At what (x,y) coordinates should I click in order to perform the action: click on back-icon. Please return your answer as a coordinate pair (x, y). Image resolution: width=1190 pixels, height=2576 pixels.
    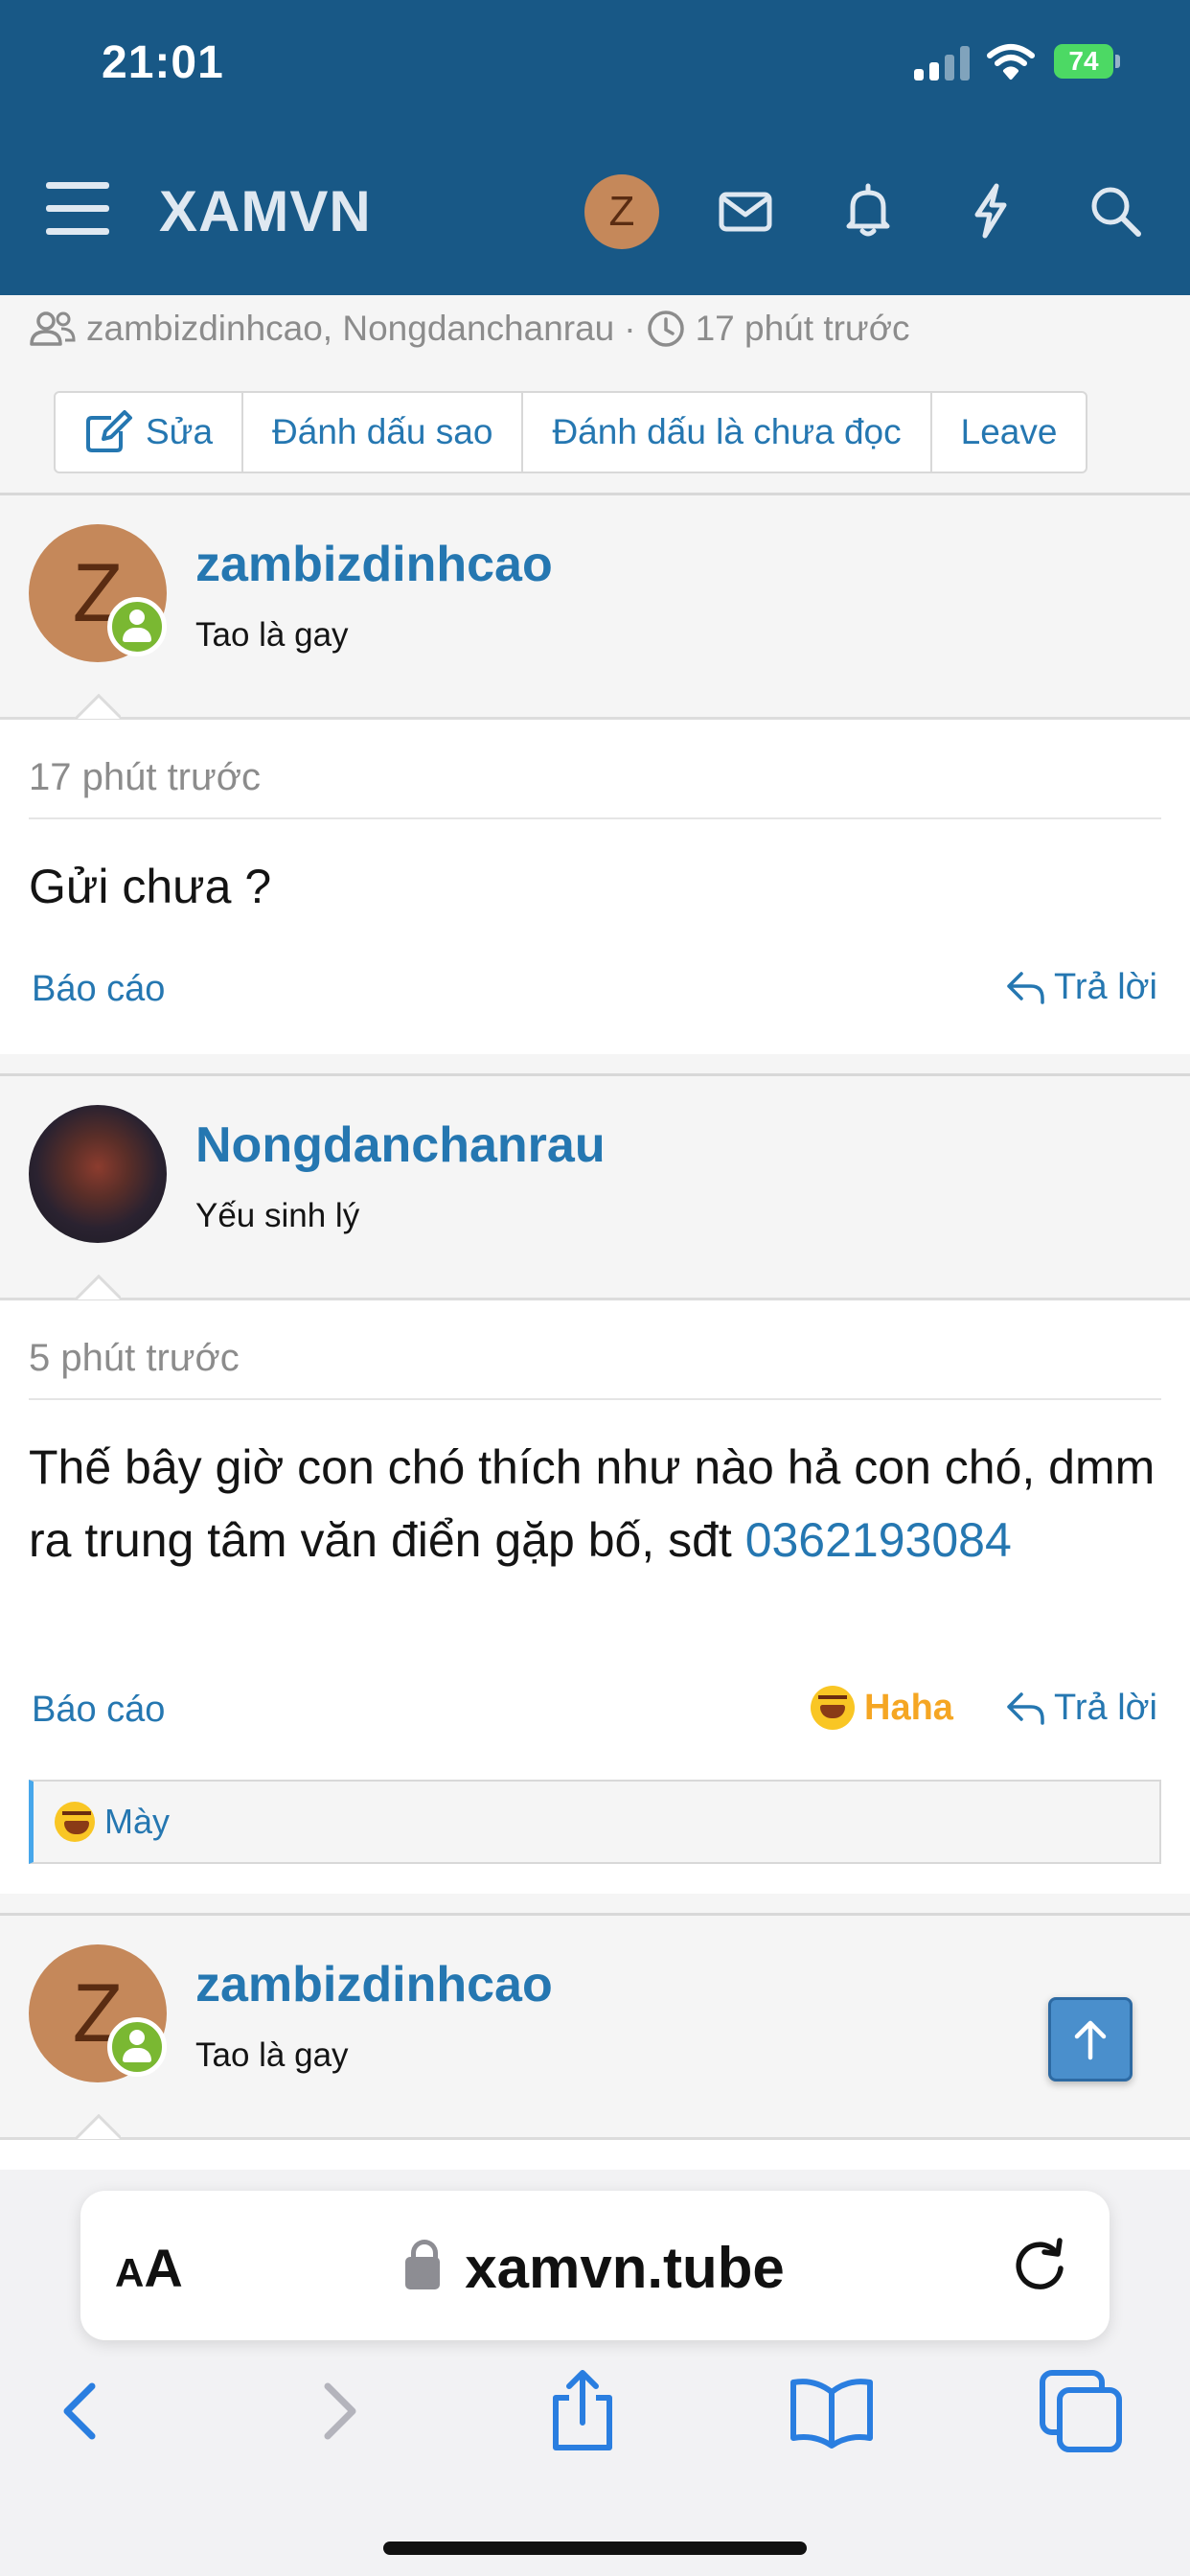
    Looking at the image, I should click on (80, 2411).